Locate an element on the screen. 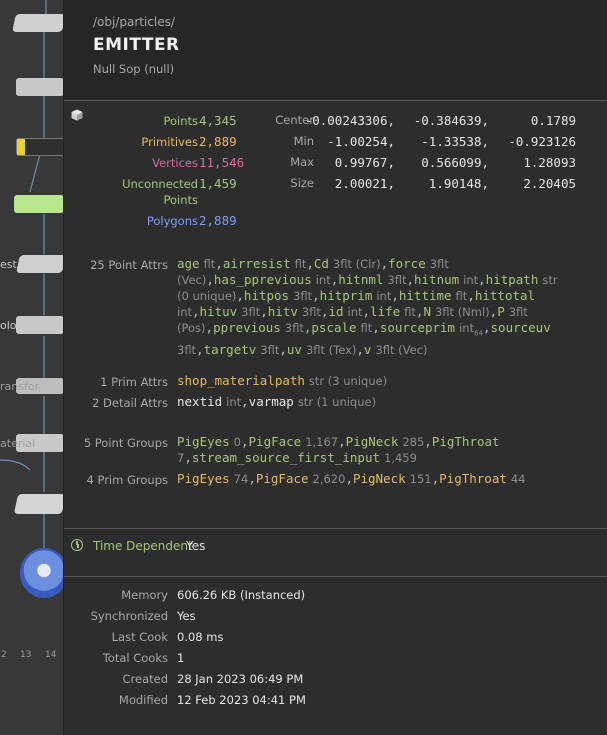  info-value: 28 Jan 2023 06:49 PM is located at coordinates (240, 679).